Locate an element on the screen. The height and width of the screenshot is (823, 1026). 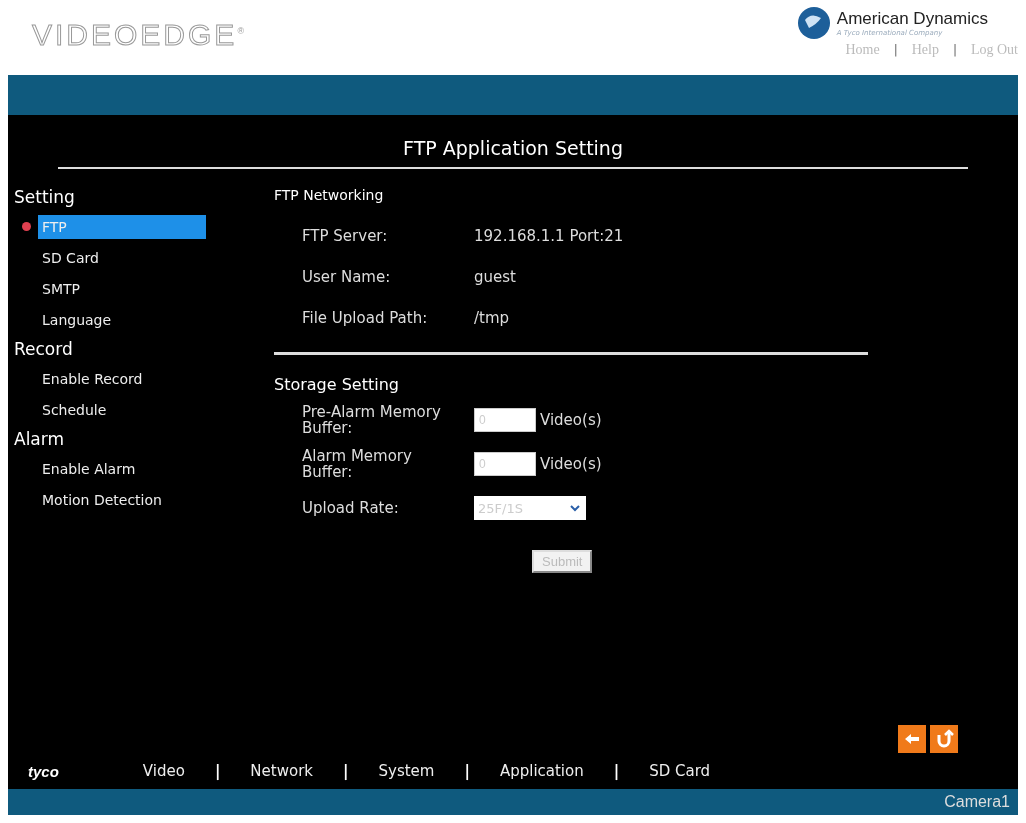
field-label: Pre-Alarm Memory Buffer: is located at coordinates (372, 420).